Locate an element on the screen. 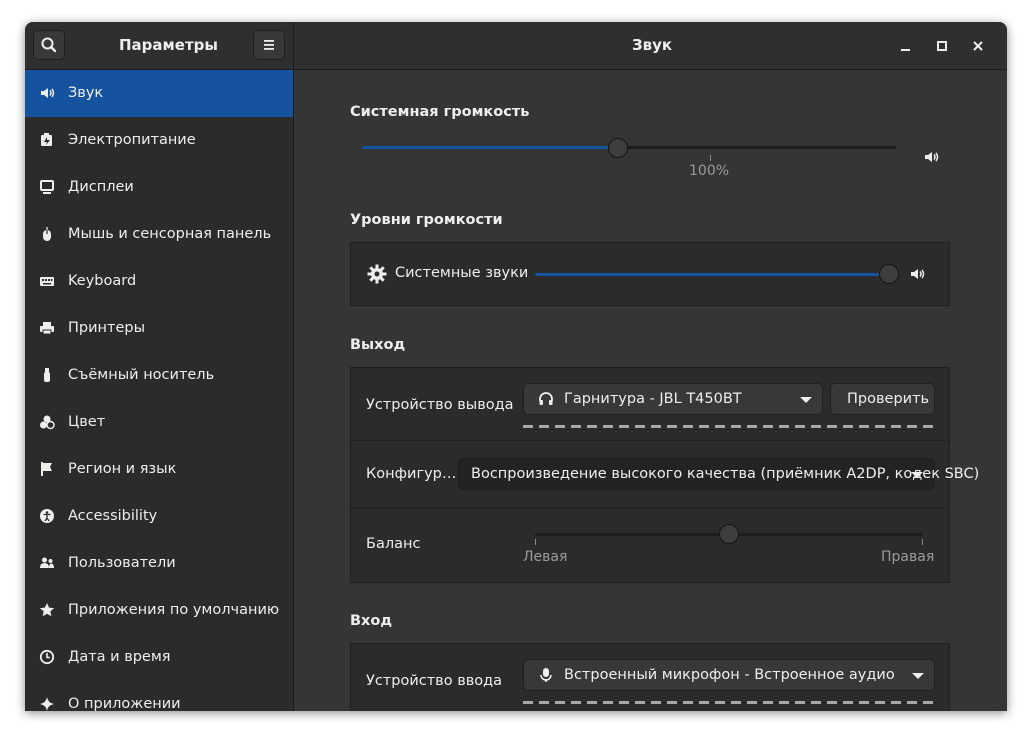  sidebar-item-displays: Дисплеи is located at coordinates (159, 187).